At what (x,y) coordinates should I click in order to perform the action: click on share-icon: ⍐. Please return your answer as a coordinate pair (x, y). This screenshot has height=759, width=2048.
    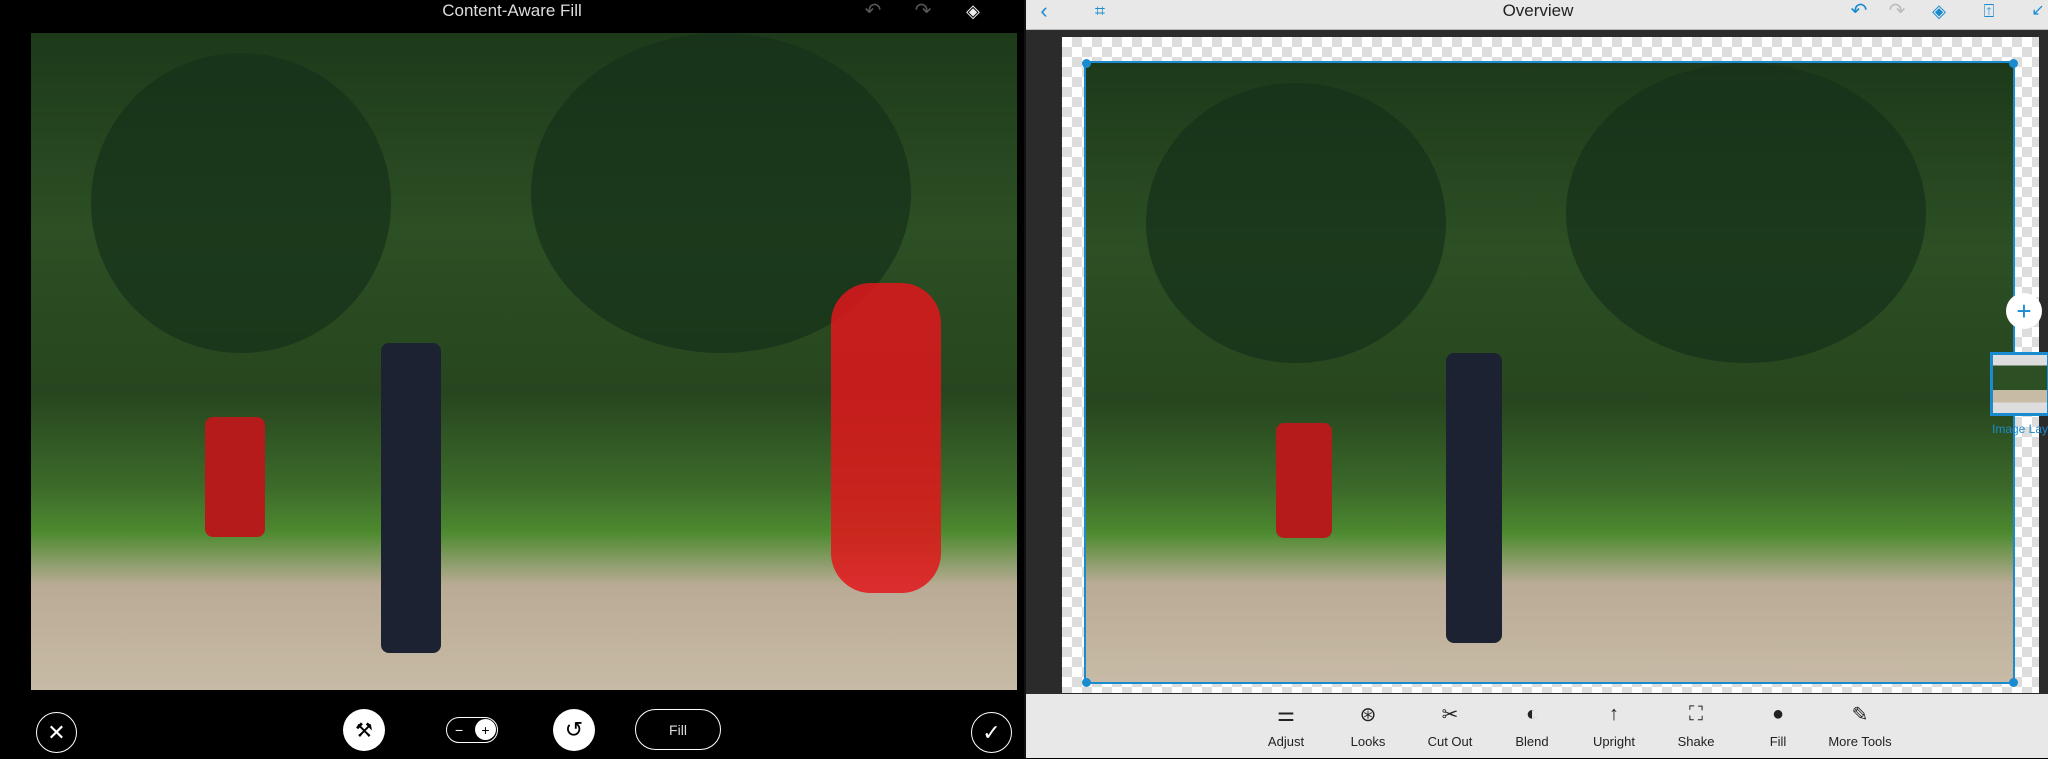
    Looking at the image, I should click on (1989, 11).